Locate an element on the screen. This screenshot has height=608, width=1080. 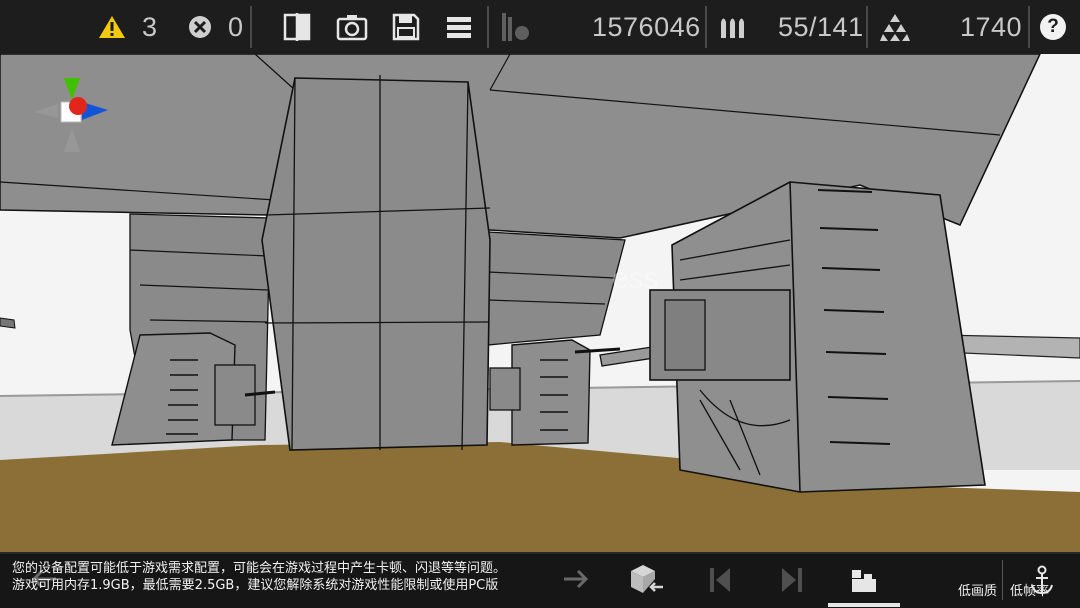
vertex-count-value: 1576046 is located at coordinates (646, 26).